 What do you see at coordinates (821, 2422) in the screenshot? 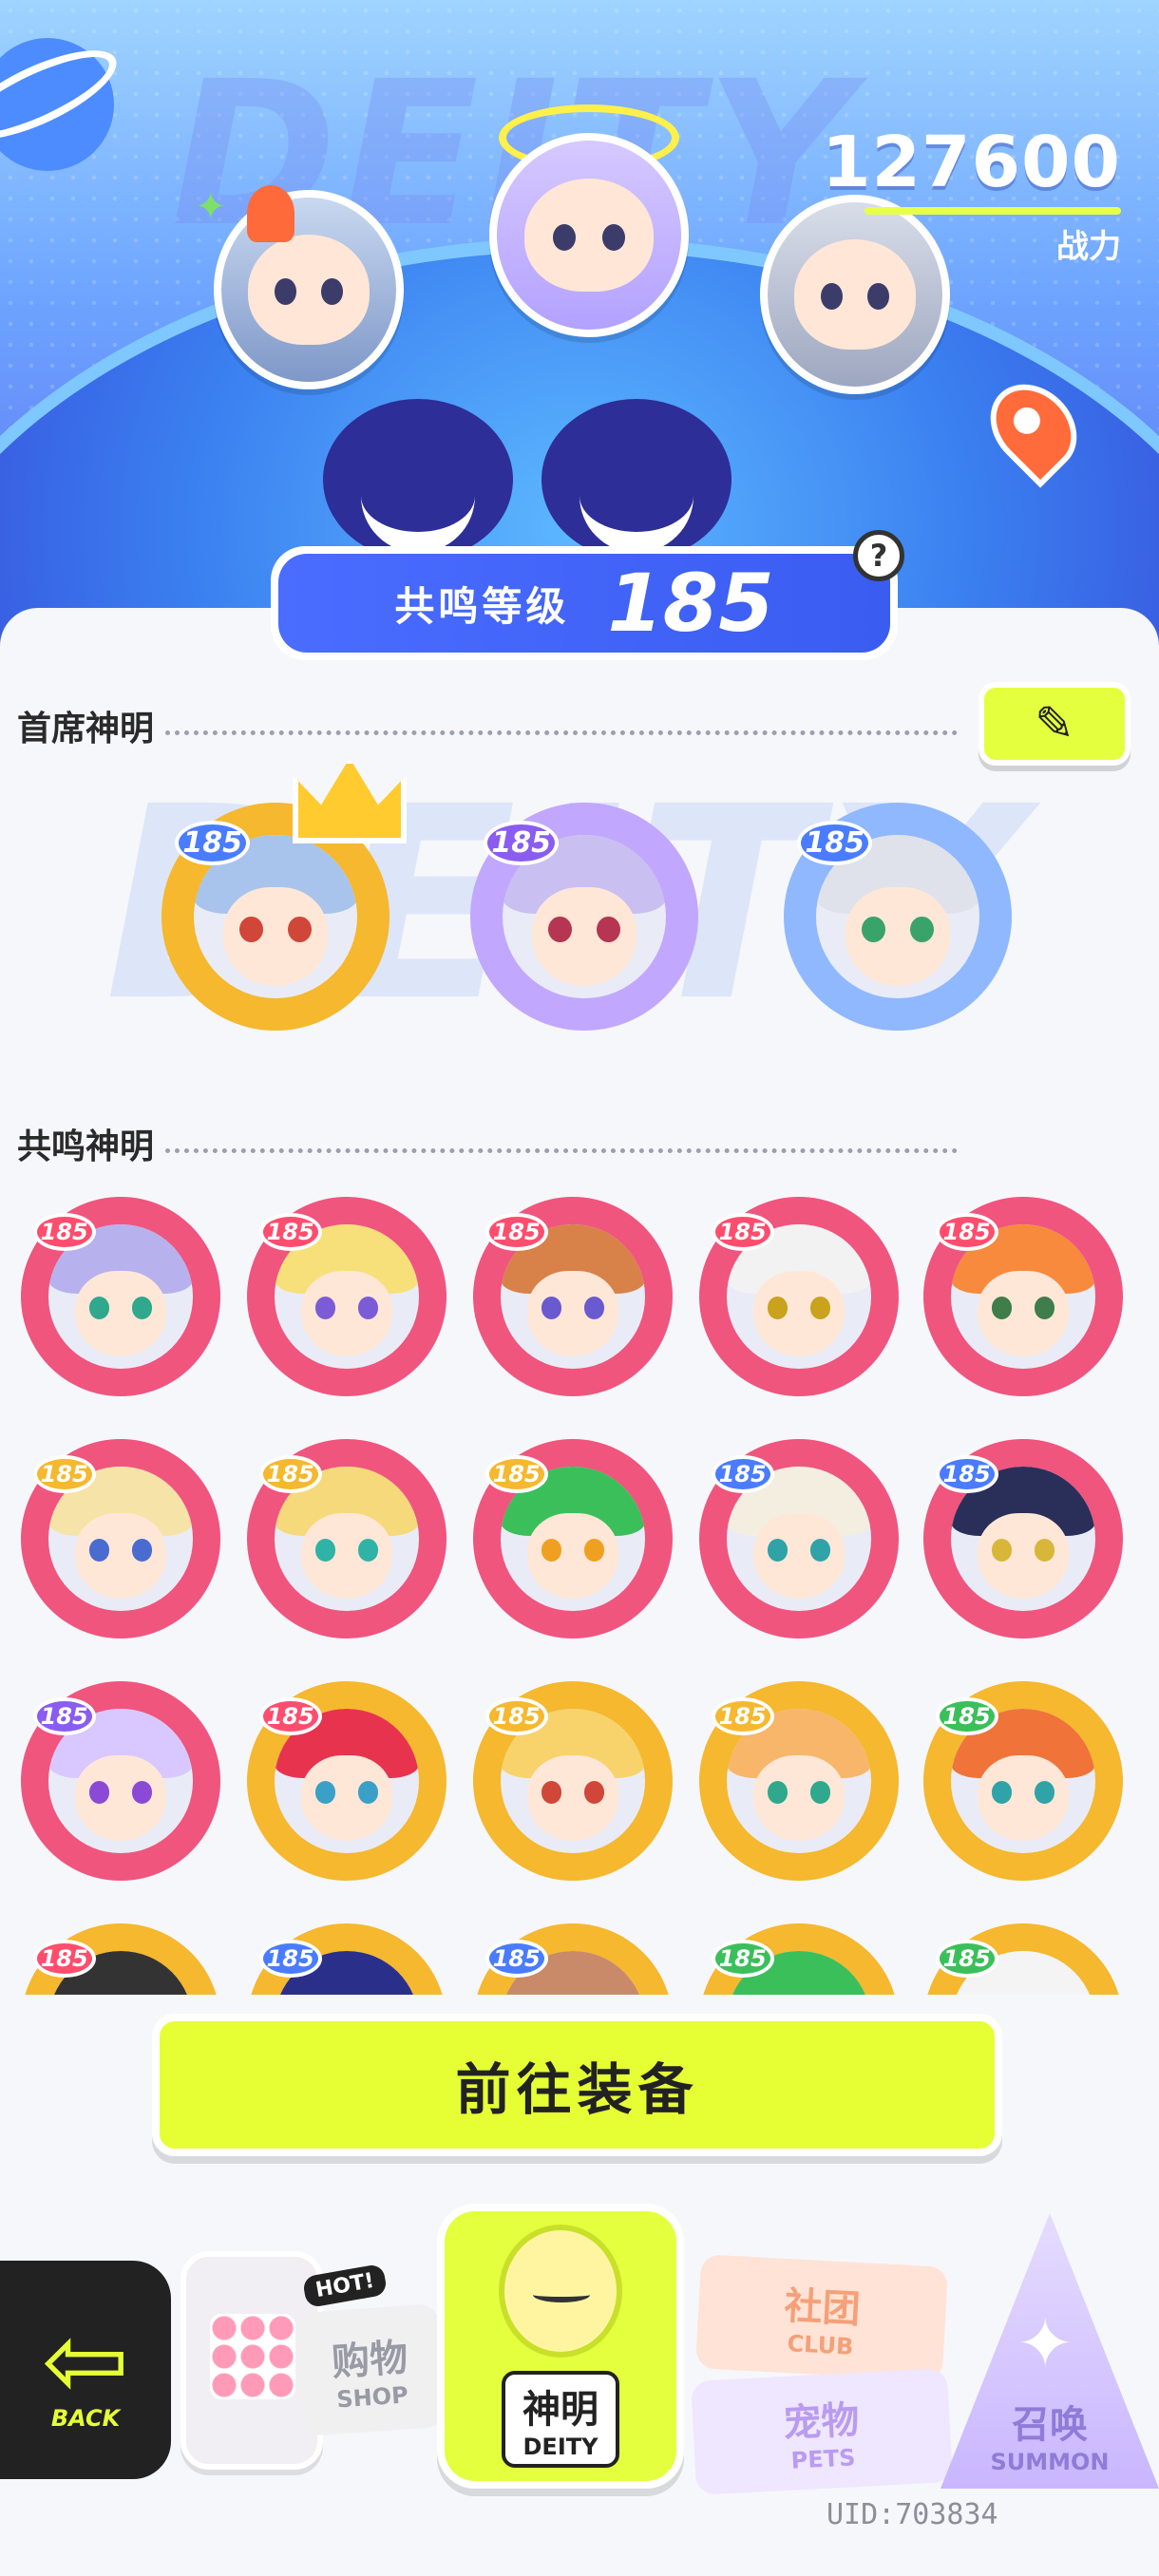
I see `pets-label-cn: 宠物` at bounding box center [821, 2422].